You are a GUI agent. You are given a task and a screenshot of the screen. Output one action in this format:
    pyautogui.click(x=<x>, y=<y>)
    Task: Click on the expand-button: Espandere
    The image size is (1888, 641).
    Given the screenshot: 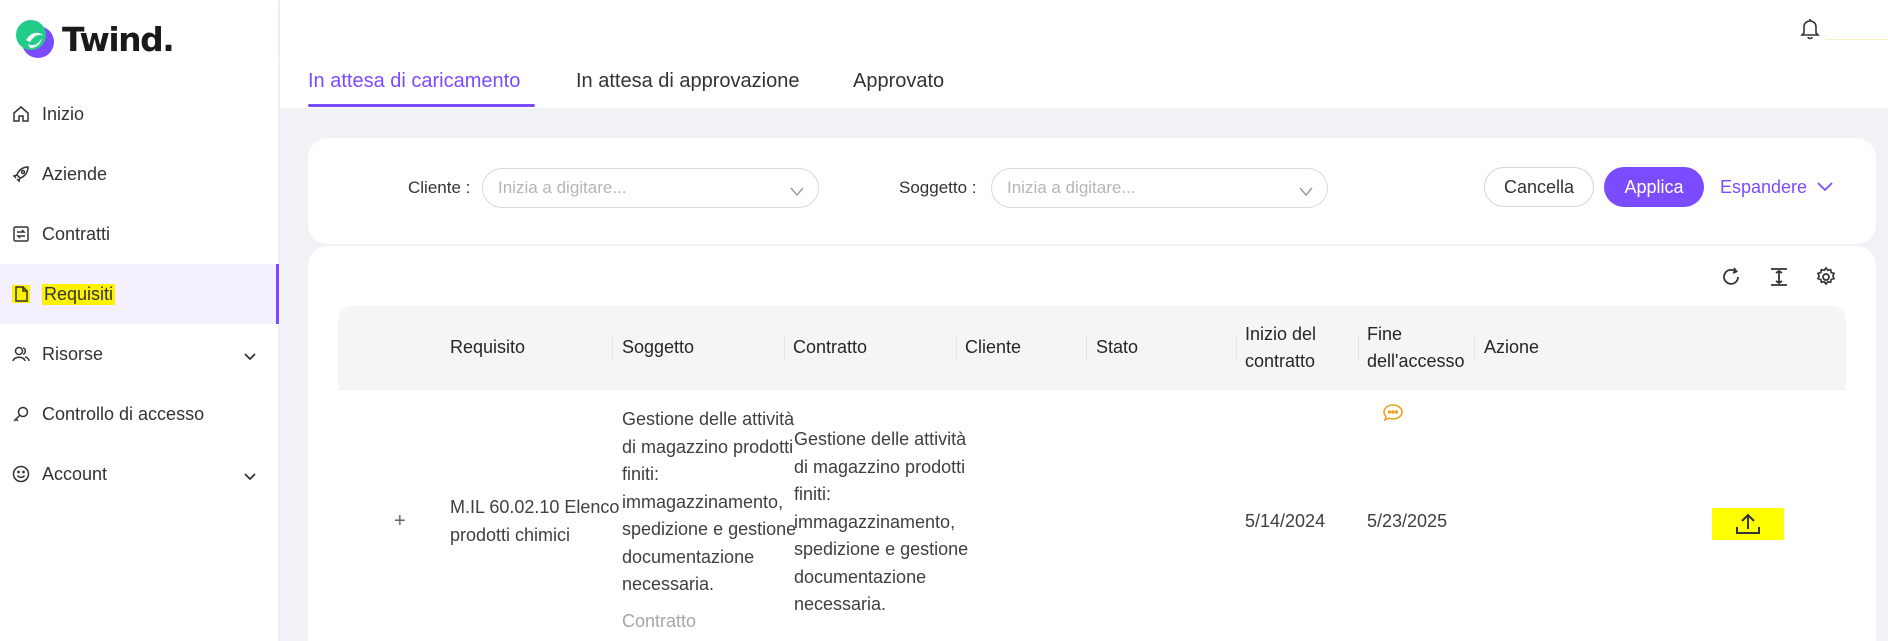 What is the action you would take?
    pyautogui.click(x=1782, y=187)
    